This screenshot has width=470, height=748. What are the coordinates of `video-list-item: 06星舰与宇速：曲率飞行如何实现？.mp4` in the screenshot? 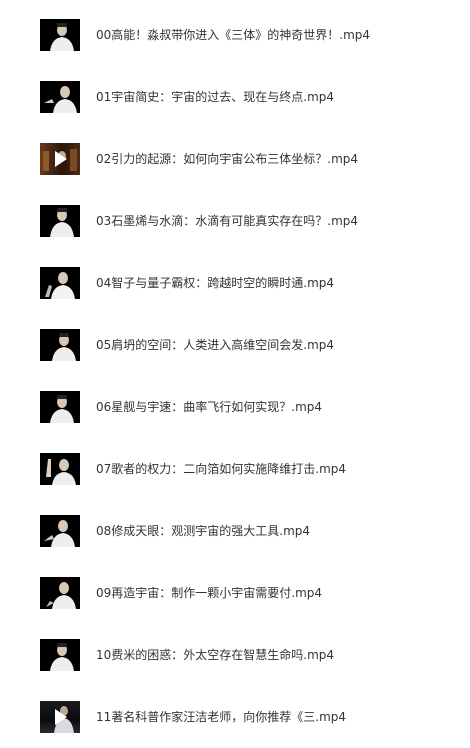 It's located at (235, 407).